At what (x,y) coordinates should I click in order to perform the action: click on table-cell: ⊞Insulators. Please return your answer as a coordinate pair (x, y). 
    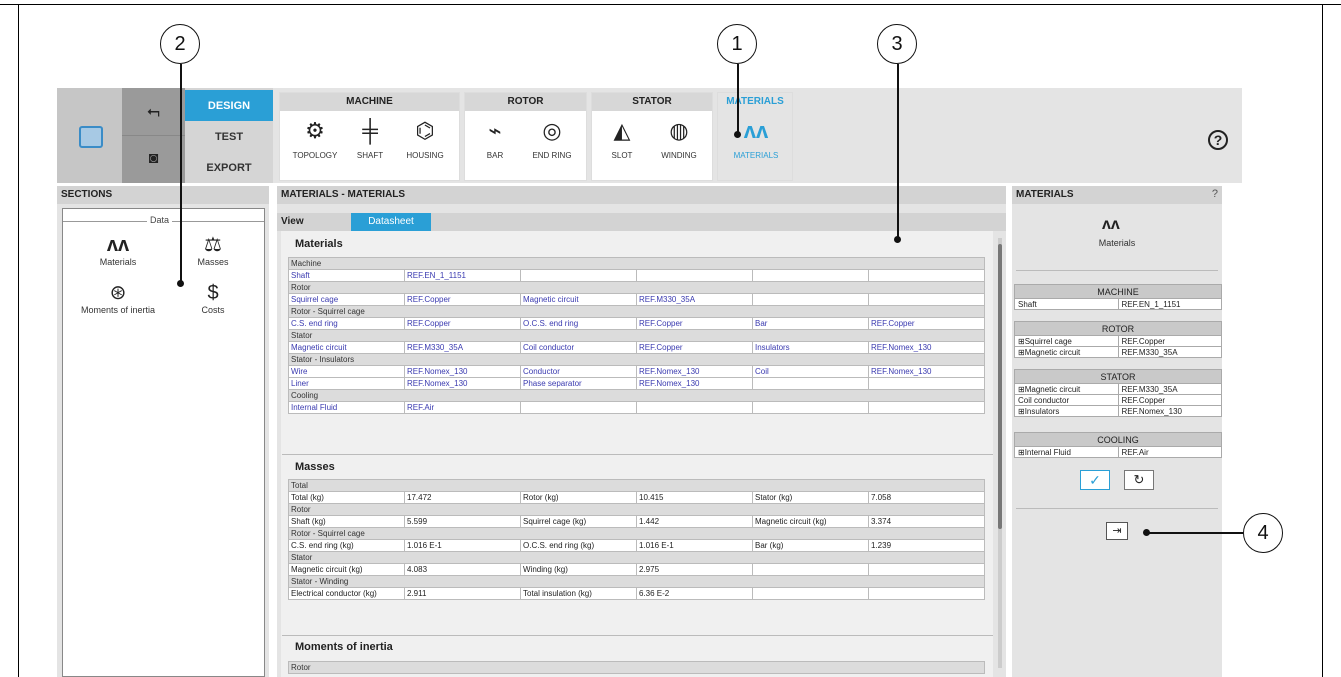
    Looking at the image, I should click on (1066, 411).